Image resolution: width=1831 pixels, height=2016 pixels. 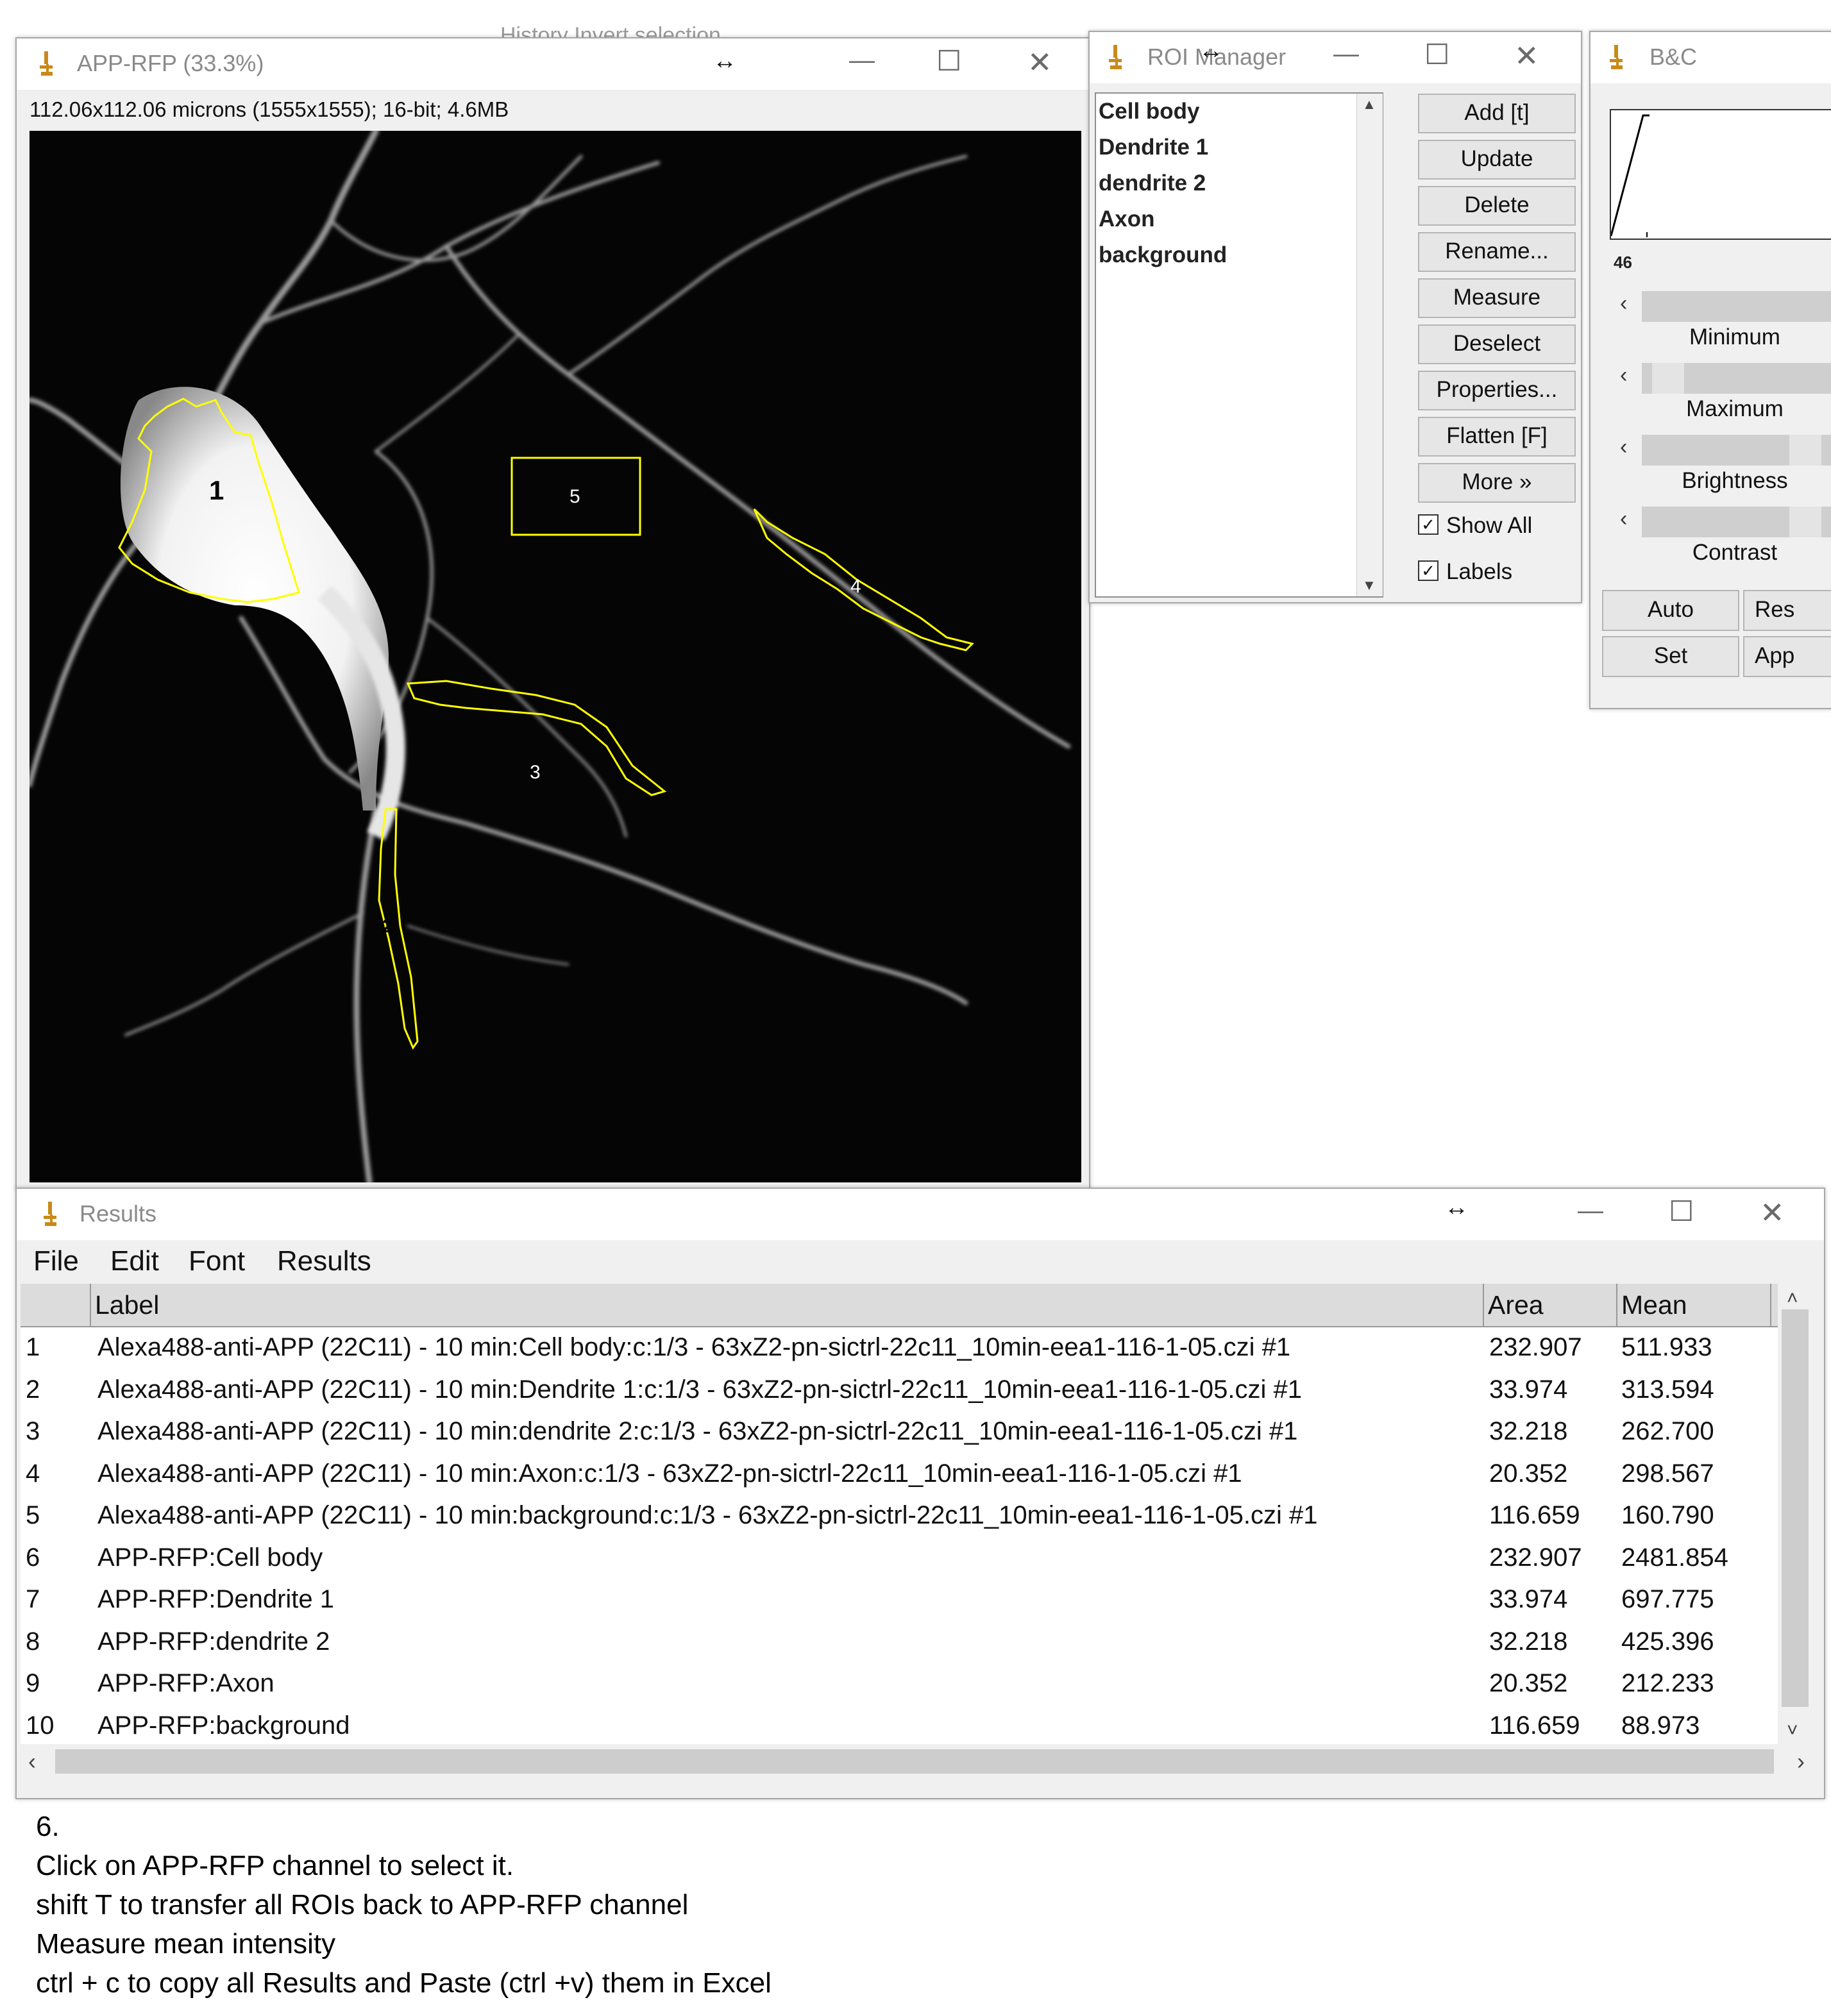 What do you see at coordinates (1497, 437) in the screenshot?
I see `flatten-button: Flatten [F]` at bounding box center [1497, 437].